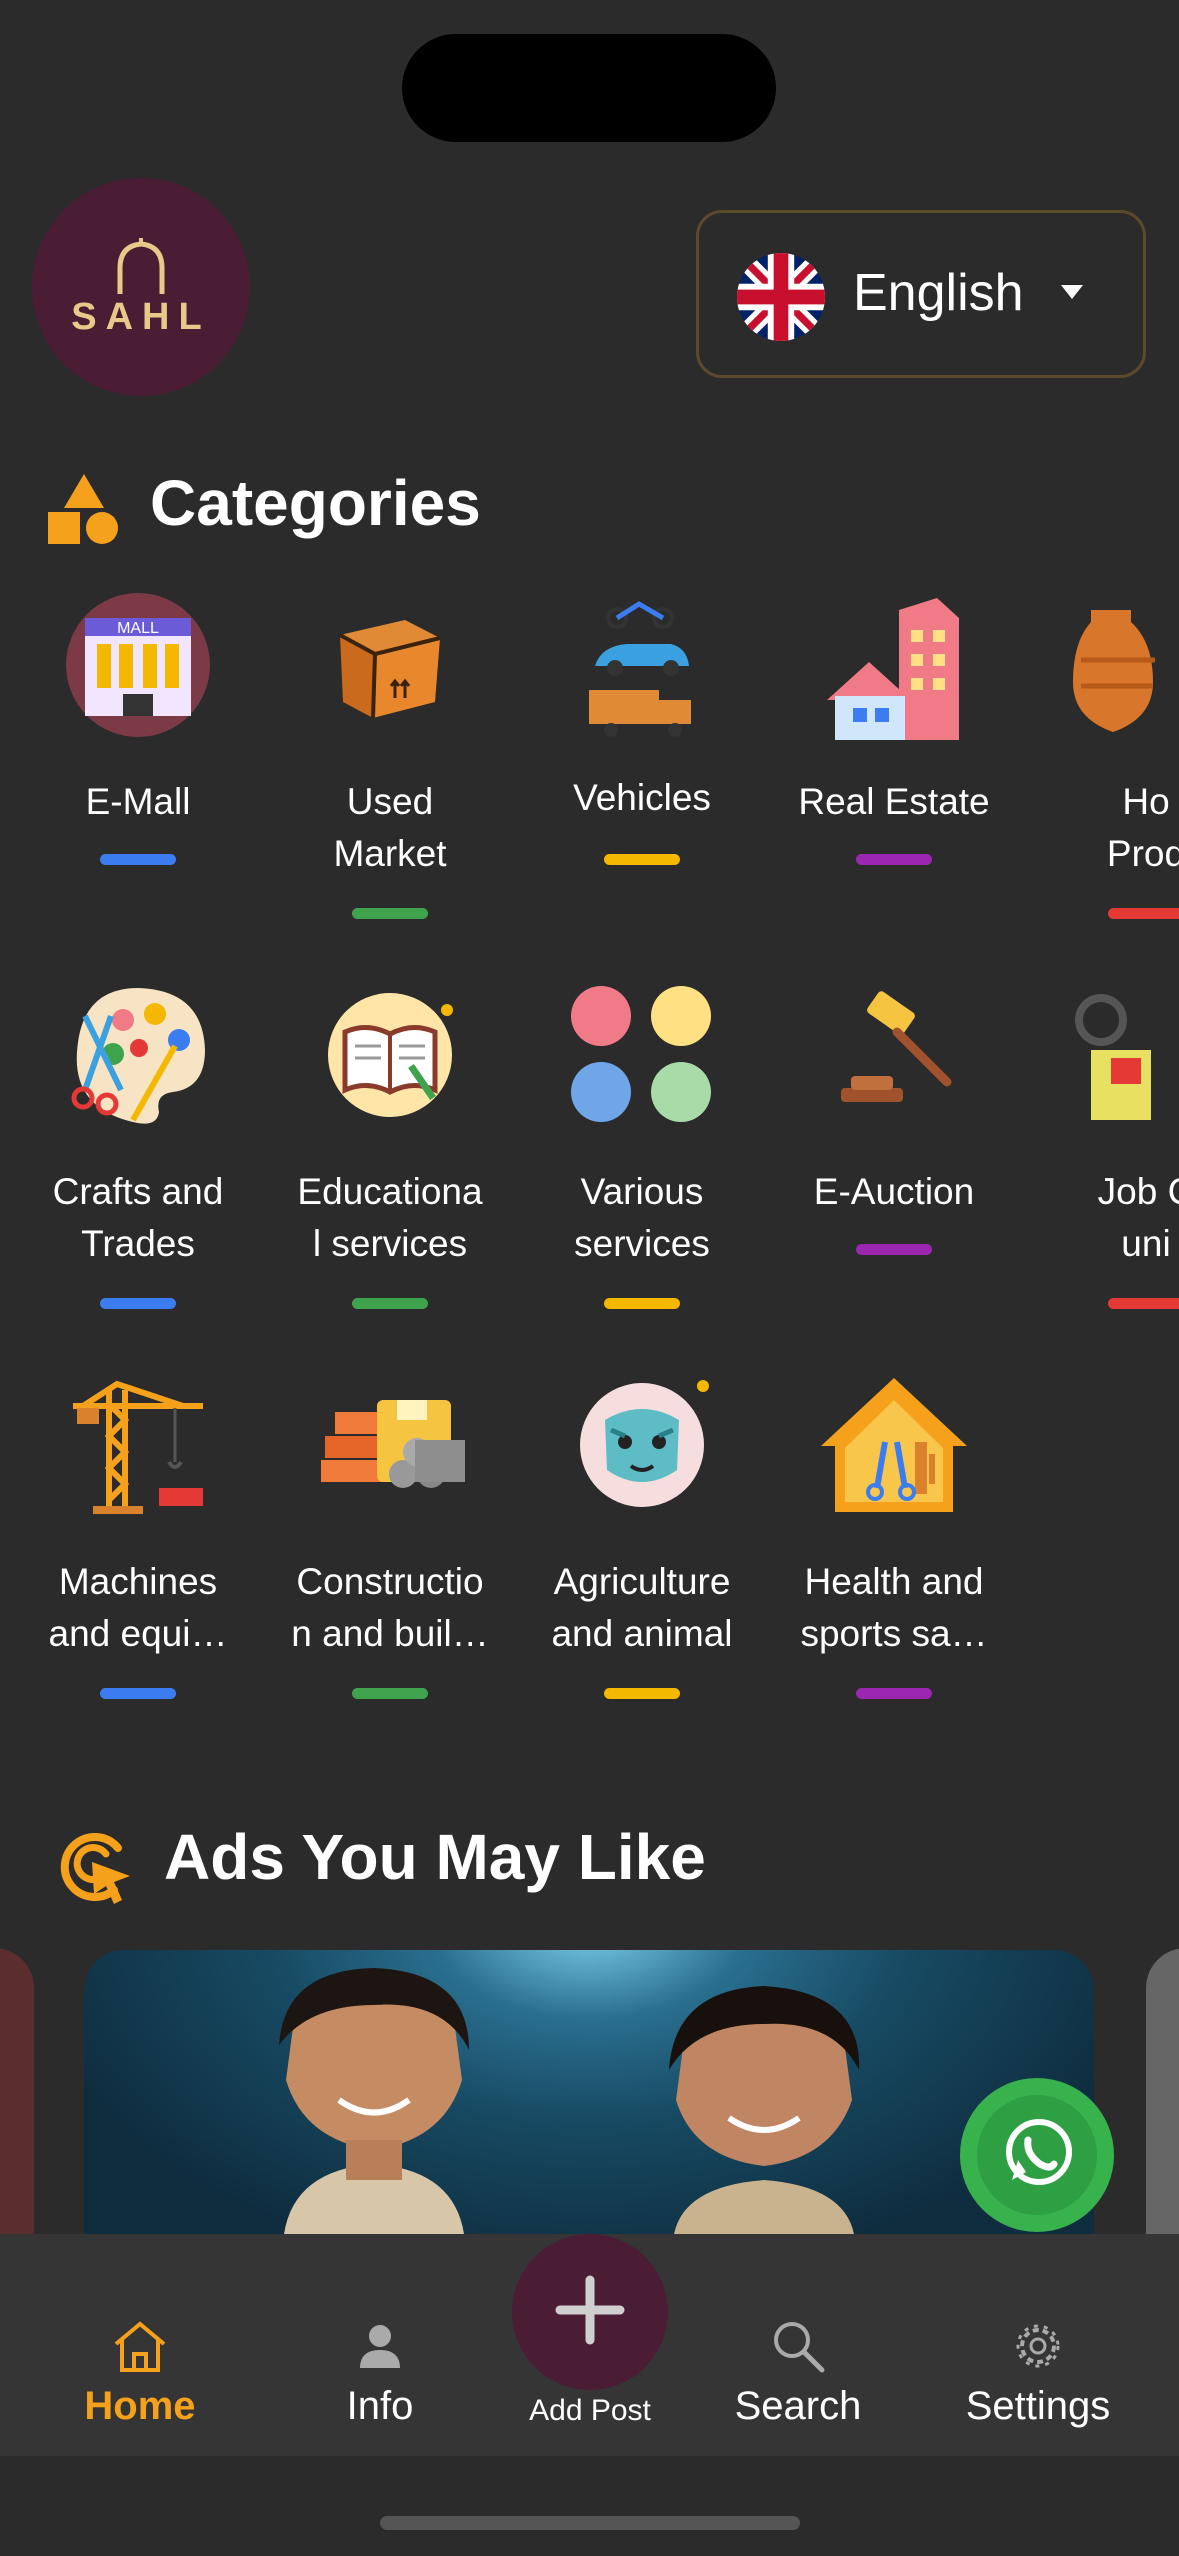  I want to click on ad-image, so click(569, 2101).